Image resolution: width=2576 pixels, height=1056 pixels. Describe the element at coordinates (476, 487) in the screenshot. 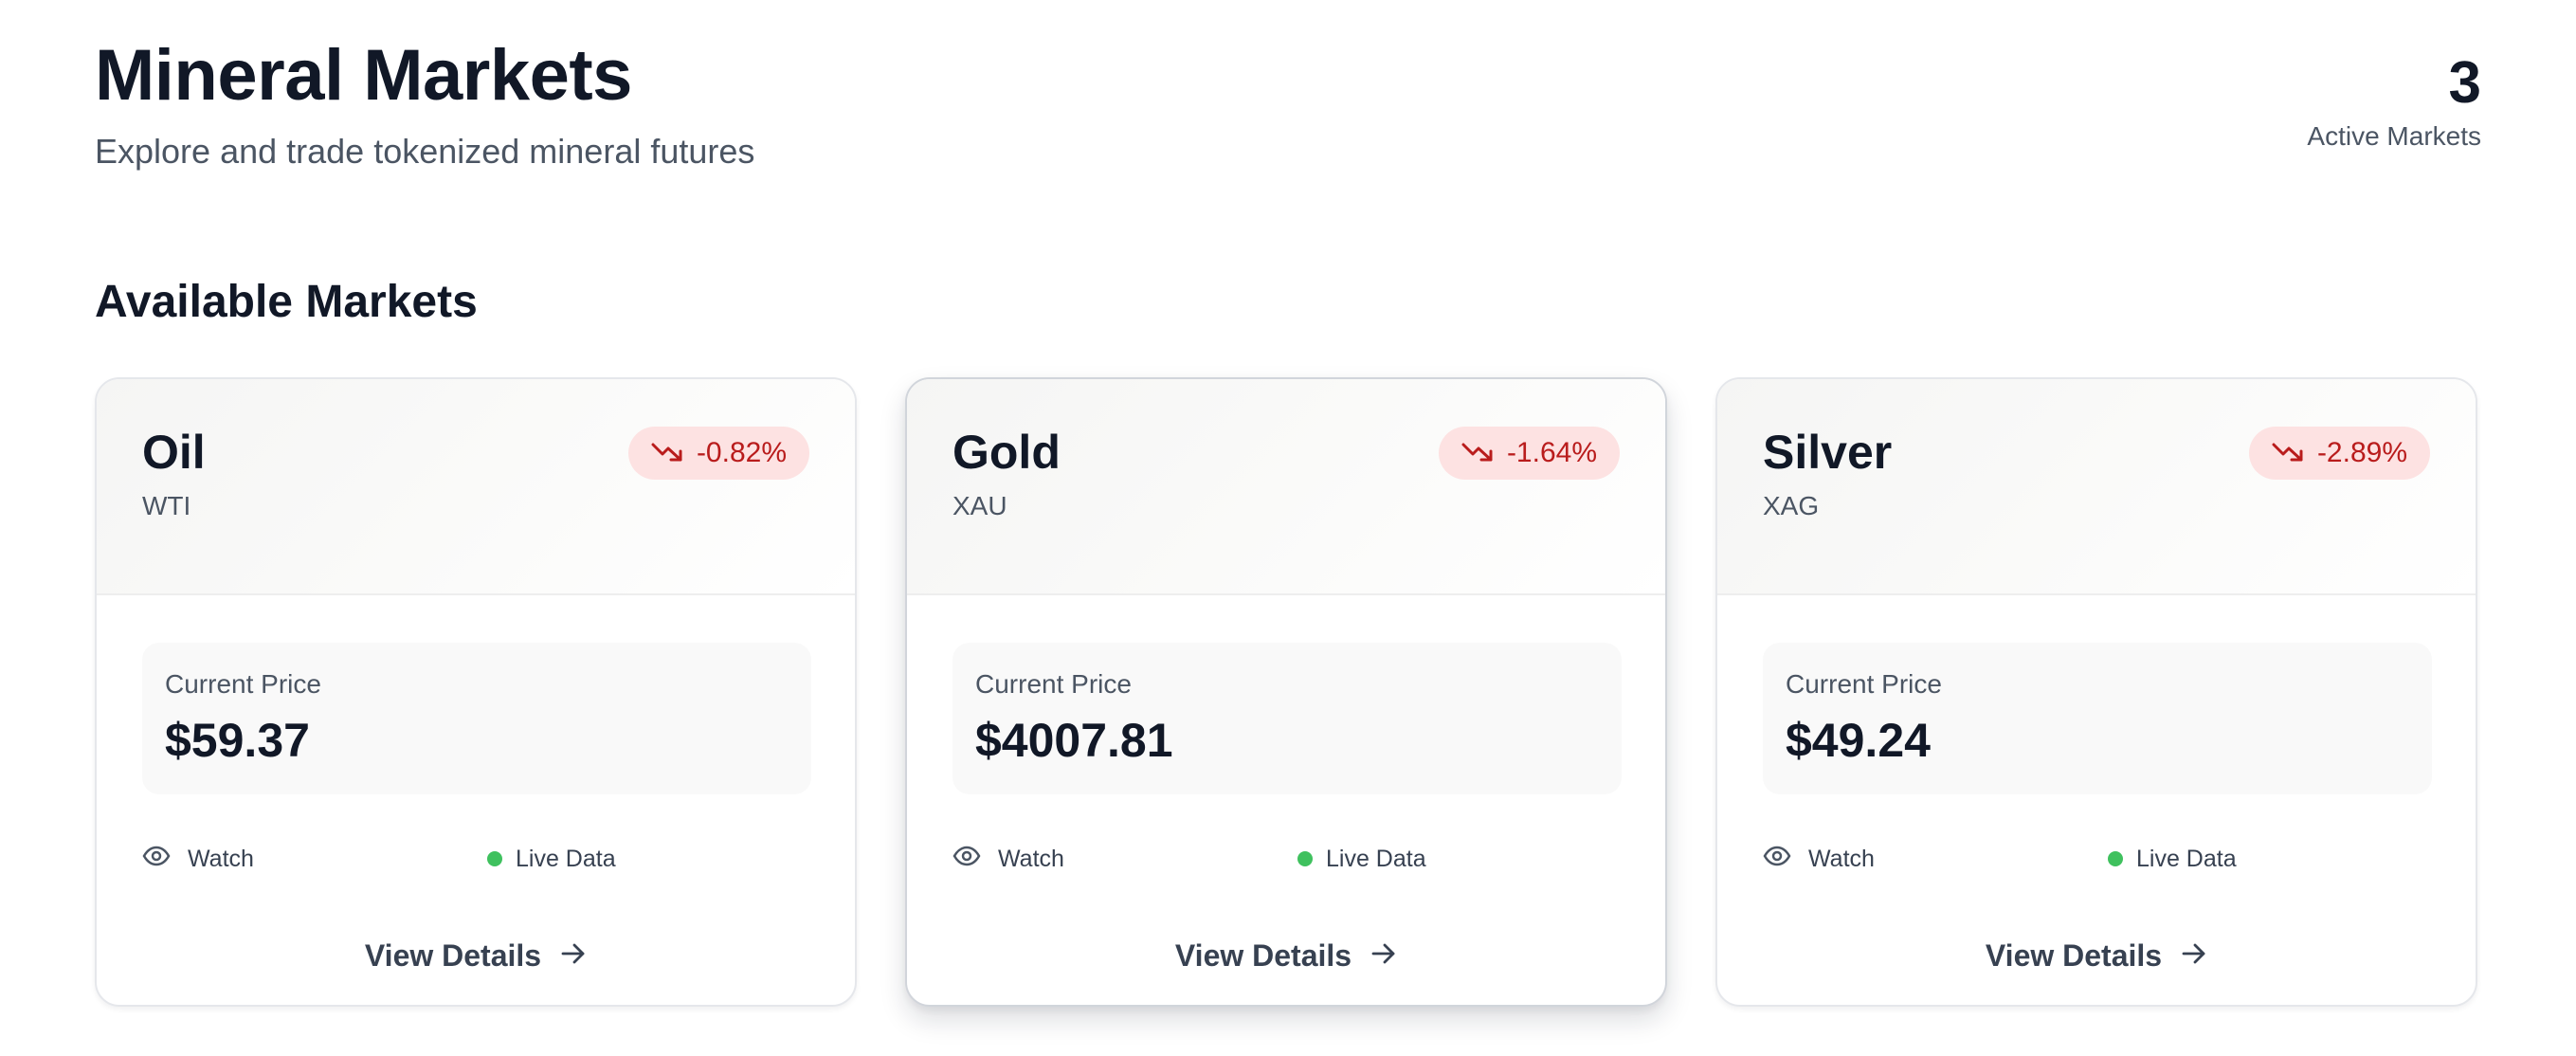

I see `card-header: Oil WTI -0.82%` at that location.